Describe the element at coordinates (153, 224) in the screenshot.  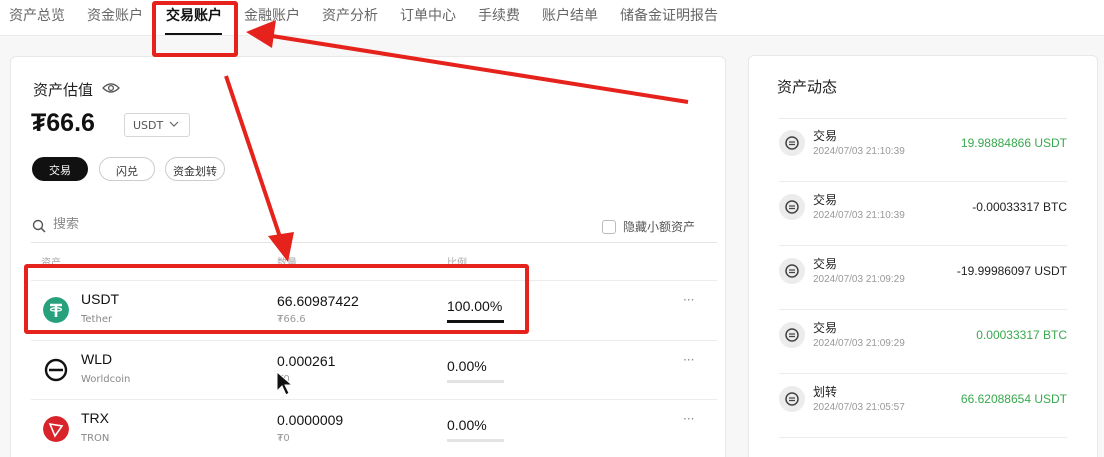
I see `search-input` at that location.